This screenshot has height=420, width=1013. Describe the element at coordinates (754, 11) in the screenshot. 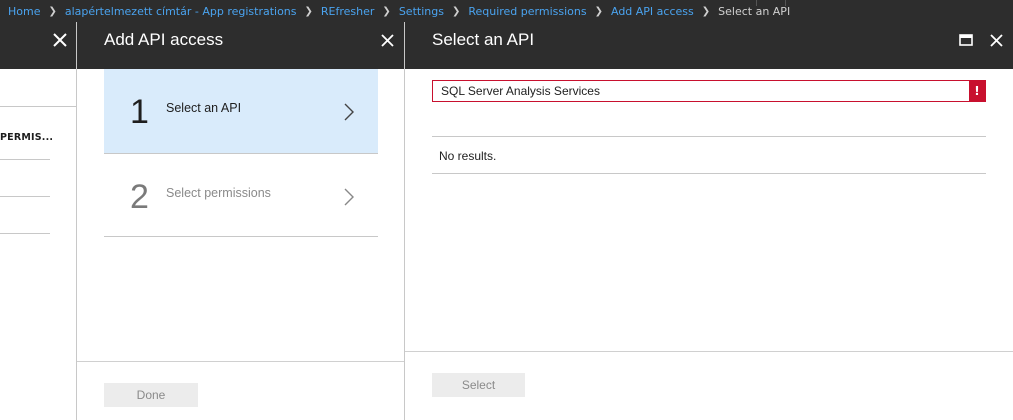

I see `breadcrumb-current: Select an API` at that location.